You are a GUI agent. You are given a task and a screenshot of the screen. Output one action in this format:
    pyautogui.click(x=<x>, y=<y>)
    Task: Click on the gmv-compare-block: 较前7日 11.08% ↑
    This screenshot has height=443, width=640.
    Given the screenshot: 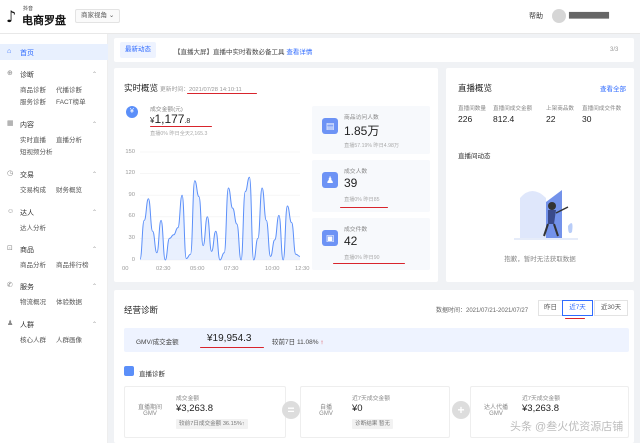 What is the action you would take?
    pyautogui.click(x=298, y=341)
    